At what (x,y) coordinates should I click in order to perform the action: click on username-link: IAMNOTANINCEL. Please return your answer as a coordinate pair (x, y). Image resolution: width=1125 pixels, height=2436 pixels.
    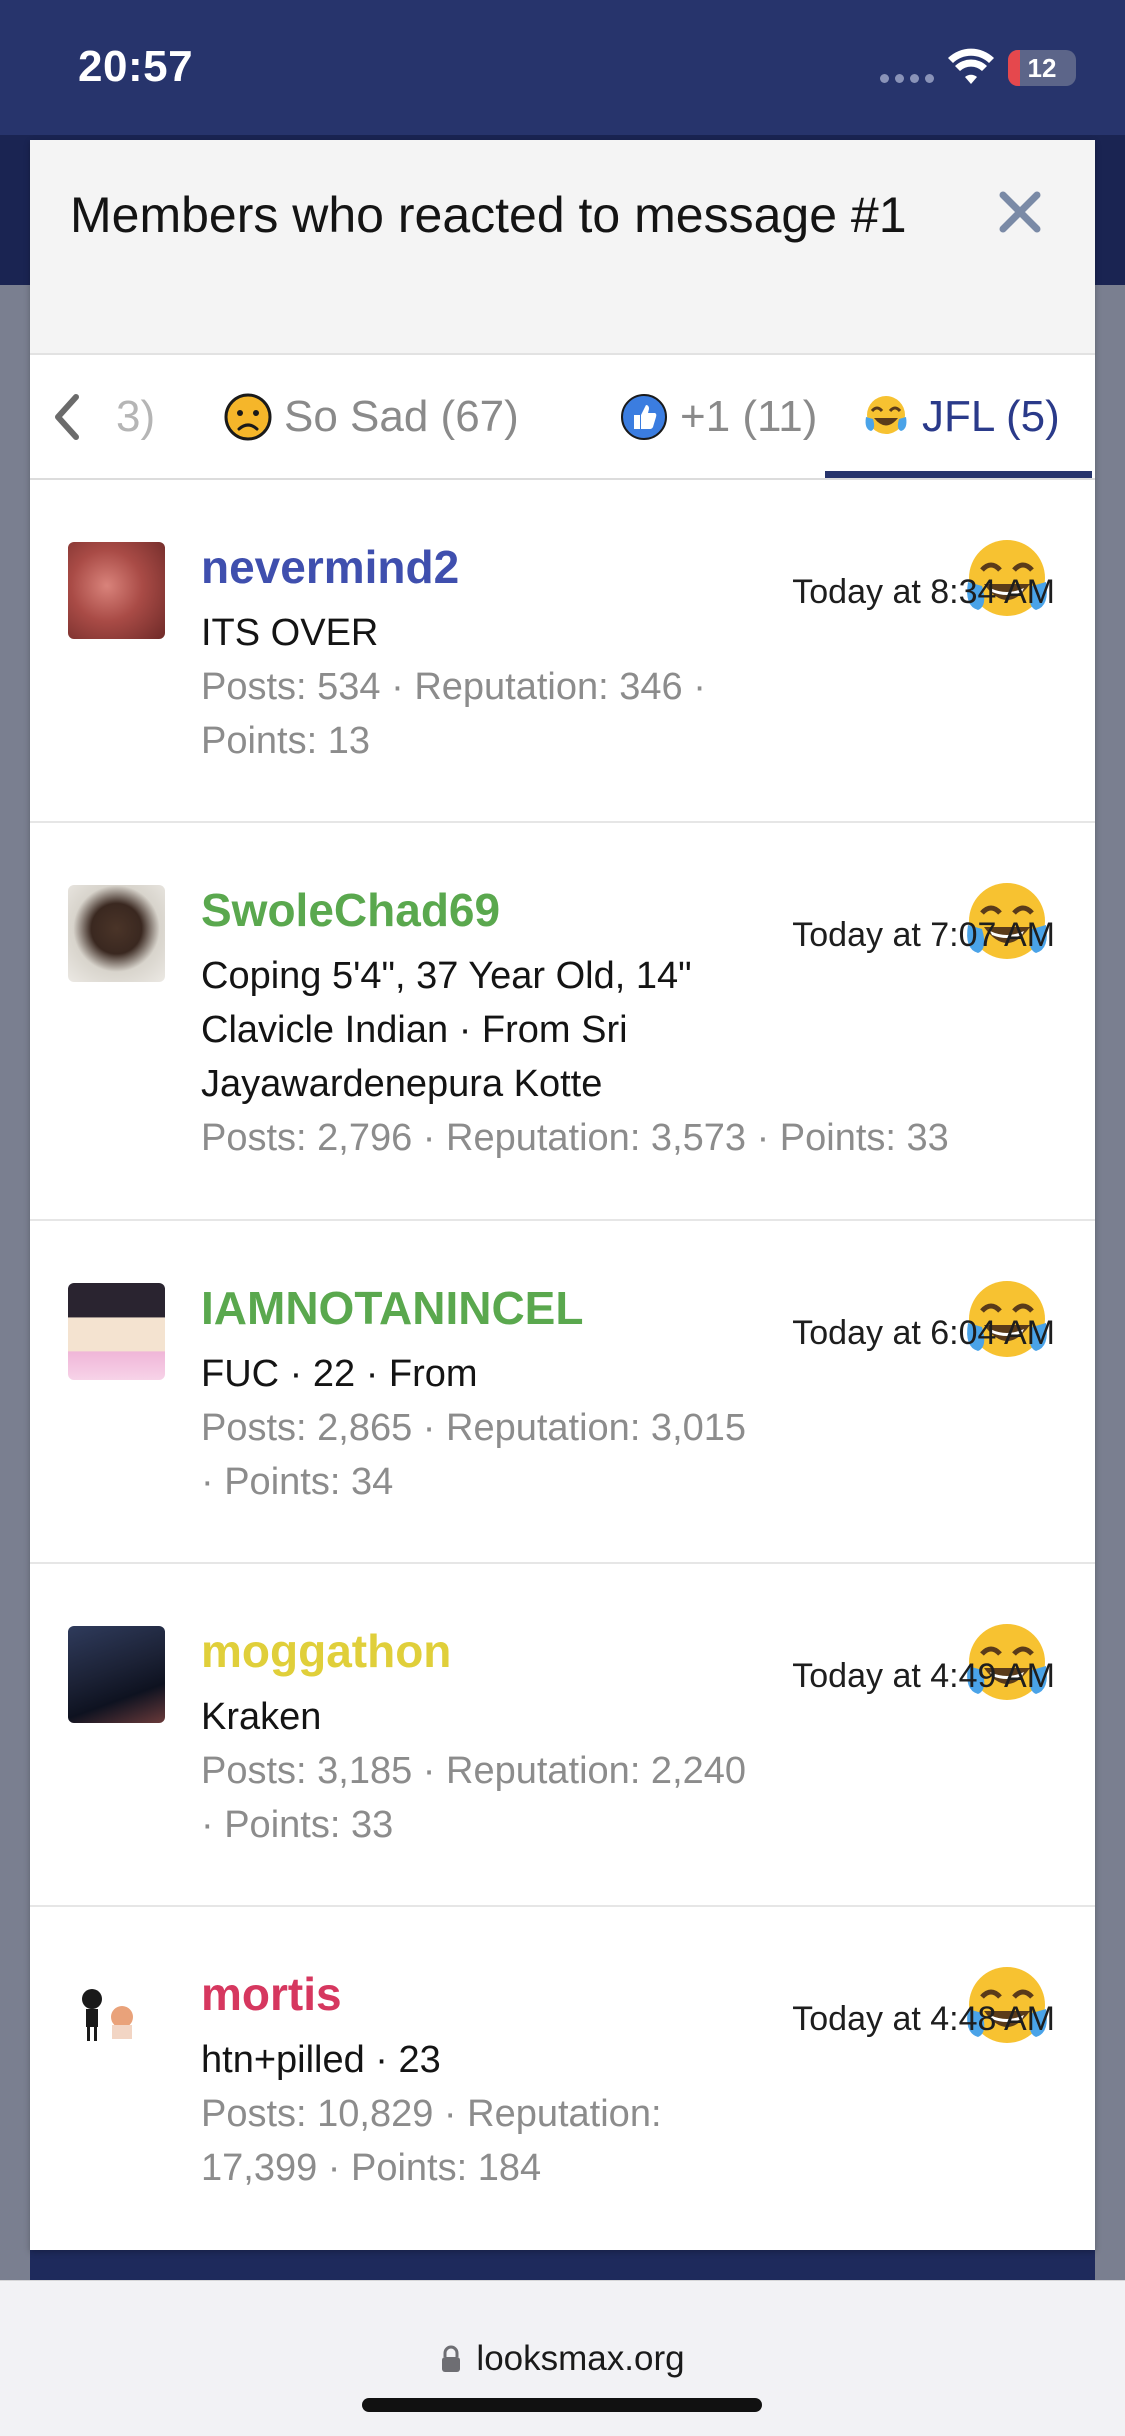
    Looking at the image, I should click on (392, 1308).